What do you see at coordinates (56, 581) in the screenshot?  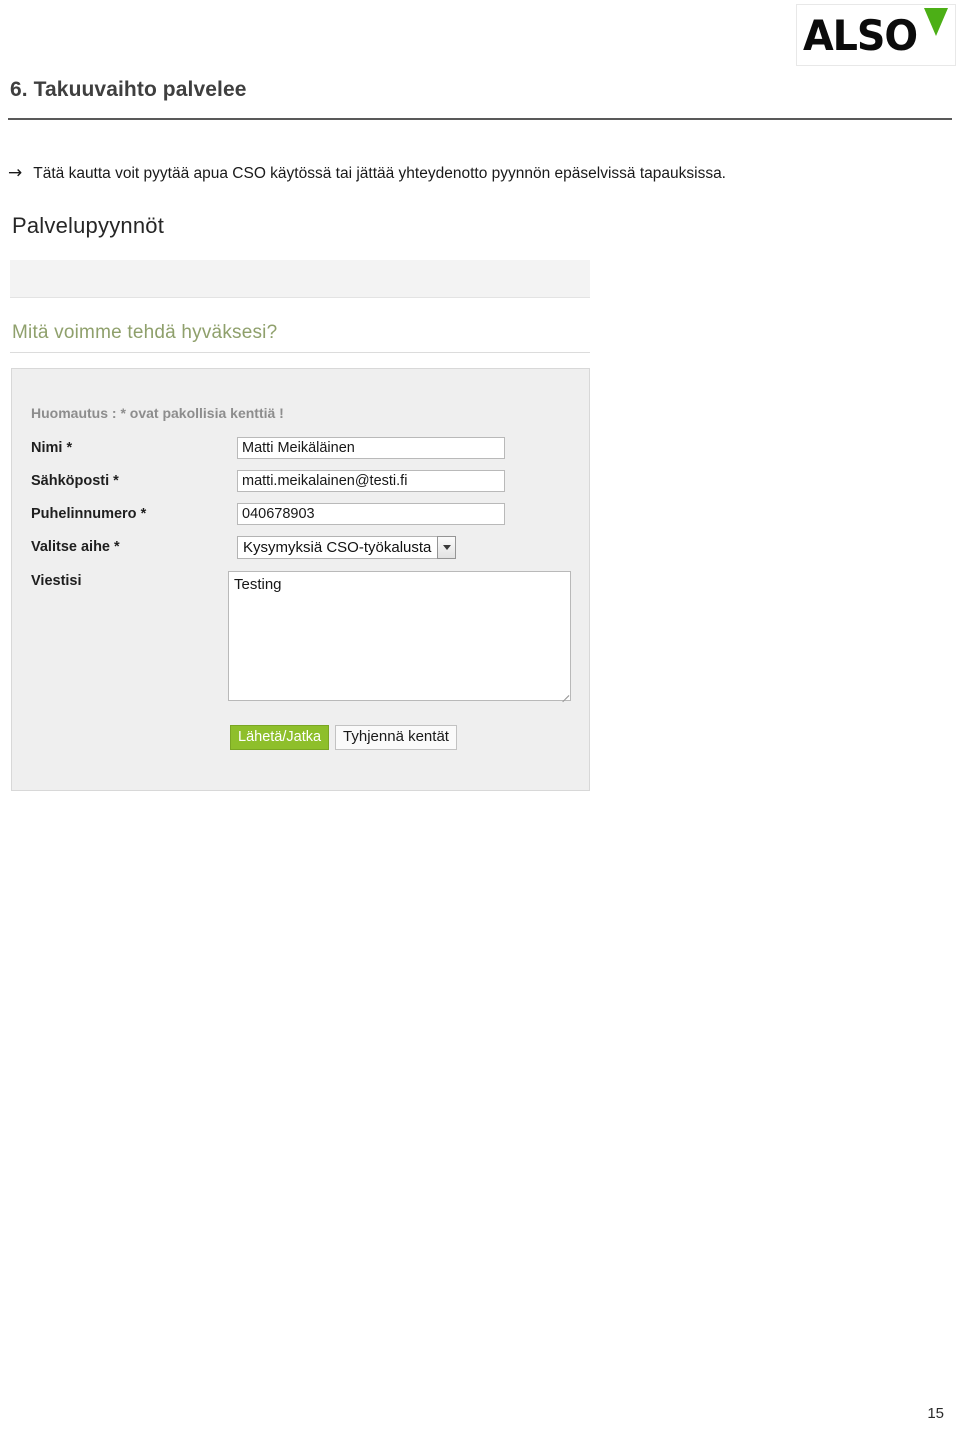 I see `label-viestisi: Viestisi` at bounding box center [56, 581].